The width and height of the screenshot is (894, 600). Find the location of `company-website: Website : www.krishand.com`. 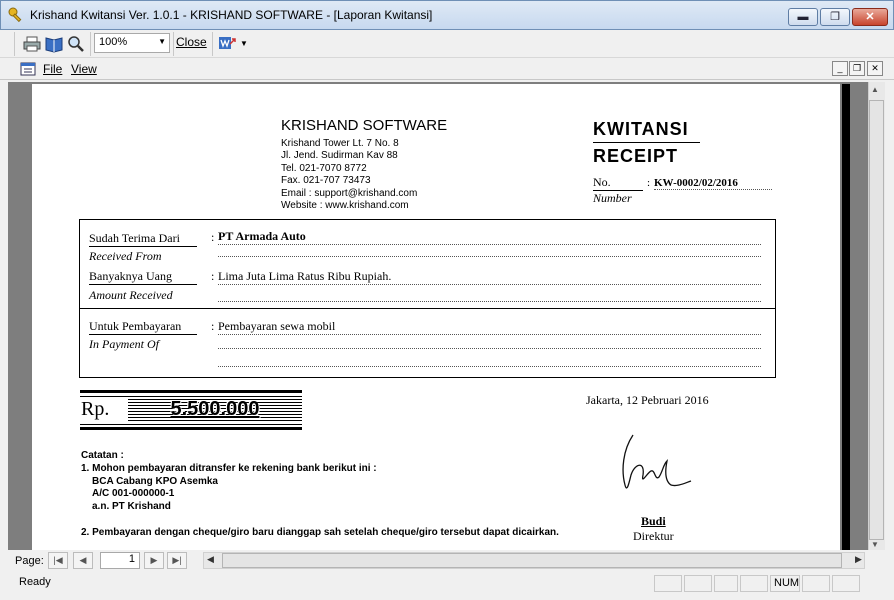

company-website: Website : www.krishand.com is located at coordinates (345, 206).